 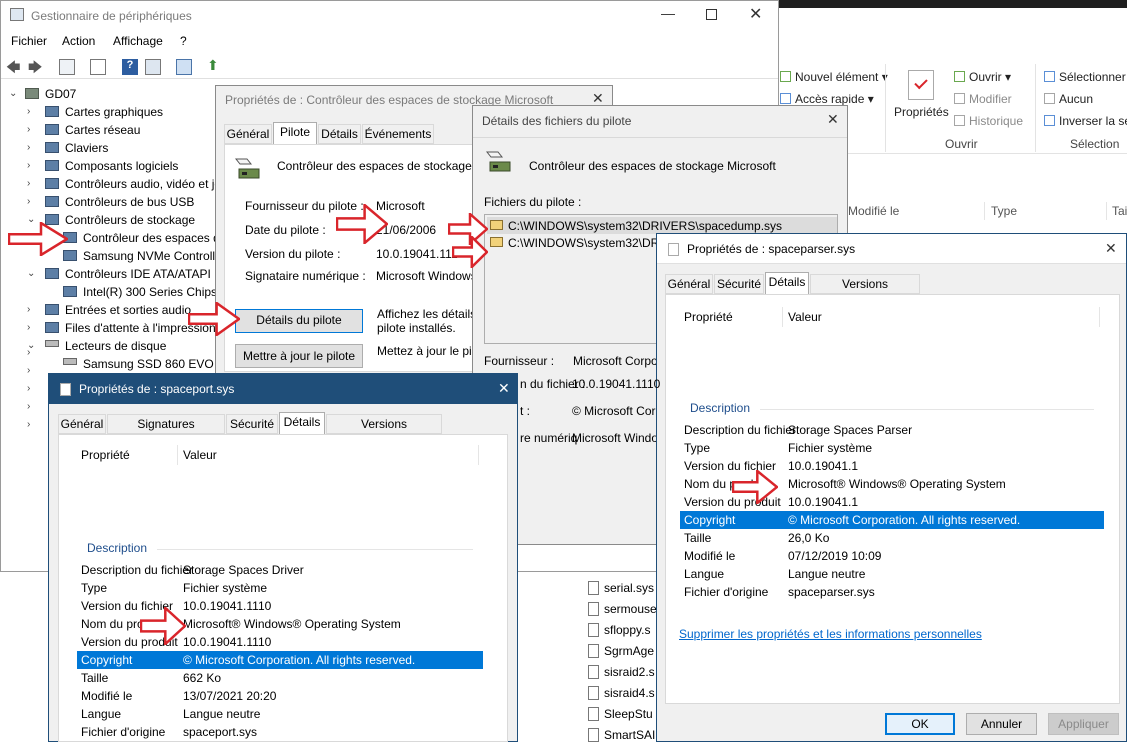 I want to click on back-icon: 🡄, so click(x=14, y=66).